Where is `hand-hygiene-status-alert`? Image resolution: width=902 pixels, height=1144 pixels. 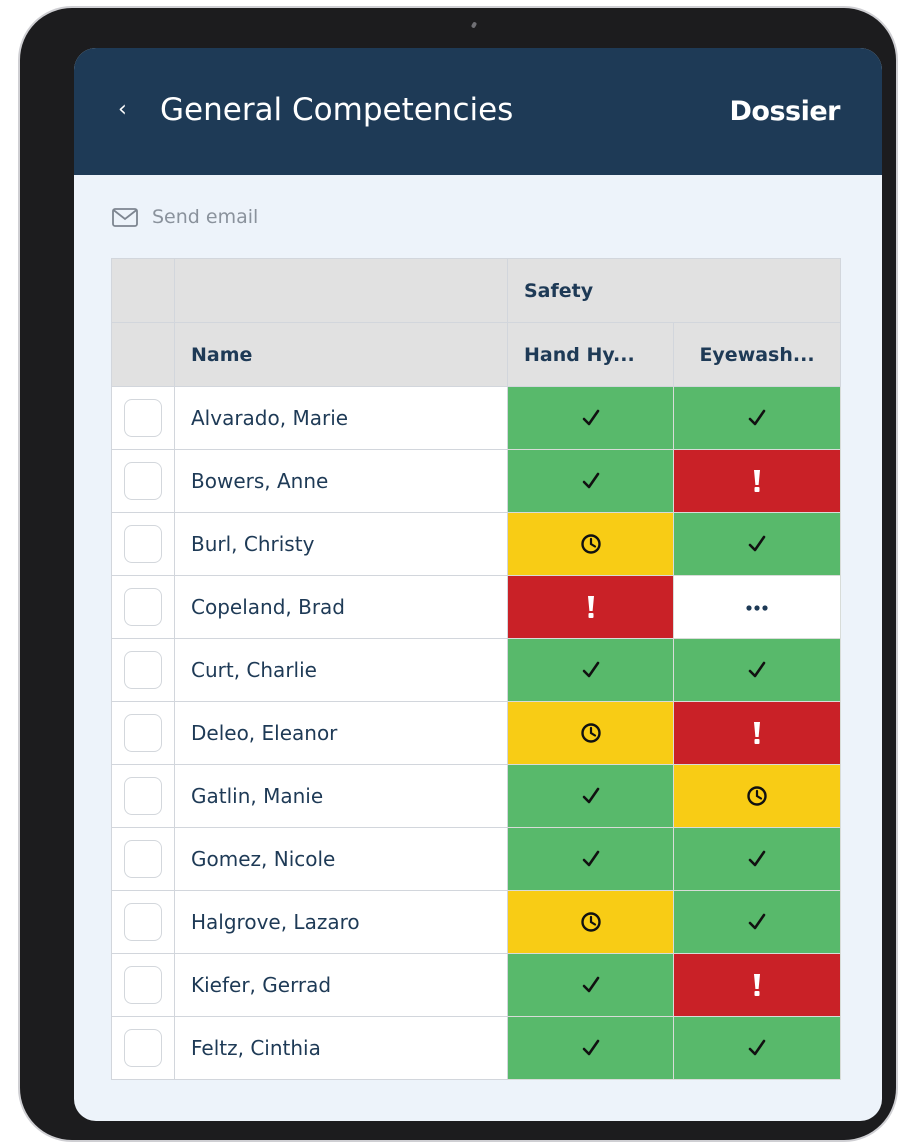 hand-hygiene-status-alert is located at coordinates (590, 607).